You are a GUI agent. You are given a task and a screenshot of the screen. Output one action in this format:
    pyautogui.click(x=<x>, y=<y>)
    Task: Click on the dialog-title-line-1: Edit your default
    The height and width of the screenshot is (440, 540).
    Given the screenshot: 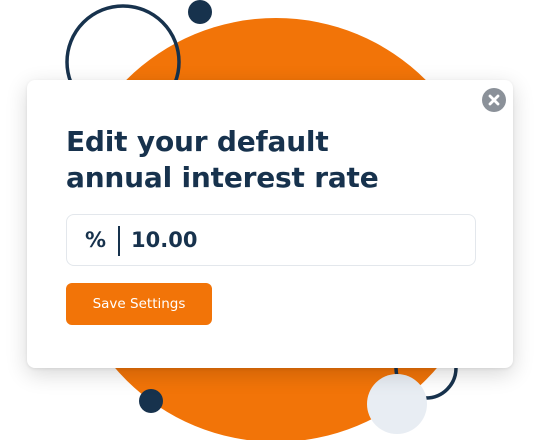 What is the action you would take?
    pyautogui.click(x=197, y=141)
    